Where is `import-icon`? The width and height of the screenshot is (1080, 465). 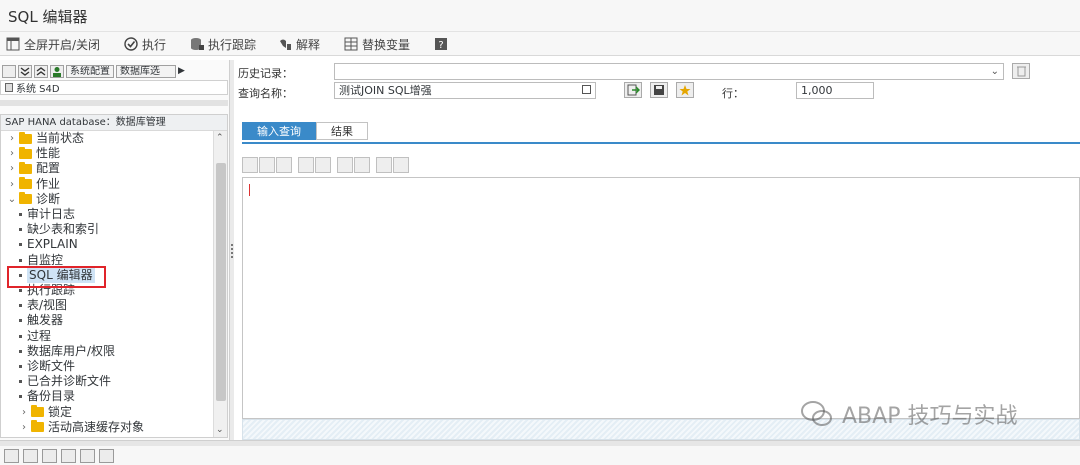
import-icon is located at coordinates (384, 165).